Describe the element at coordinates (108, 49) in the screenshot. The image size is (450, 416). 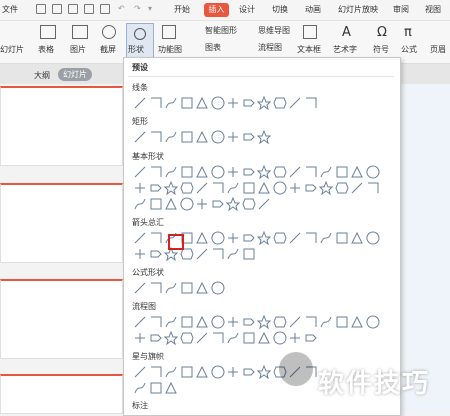
I see `screenshot-button: 截屏` at that location.